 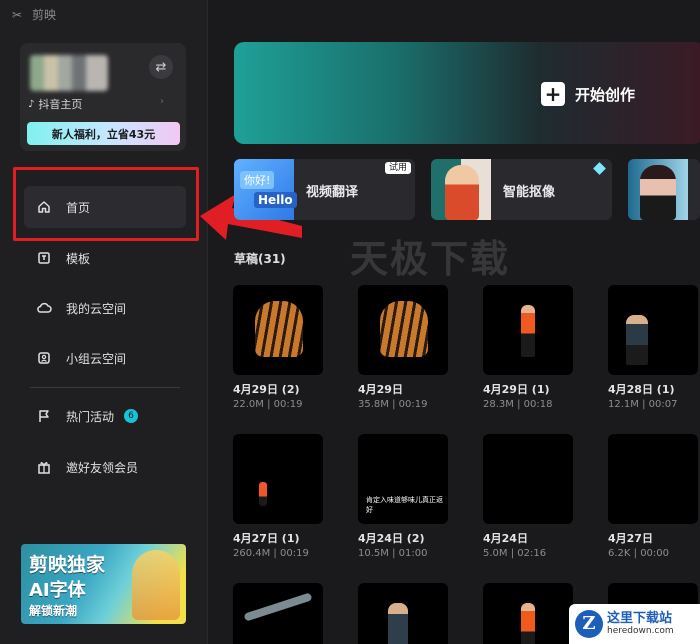 I want to click on ai-font-promo-banner: 剪映独家 AI字体 解锁新潮, so click(x=103, y=584).